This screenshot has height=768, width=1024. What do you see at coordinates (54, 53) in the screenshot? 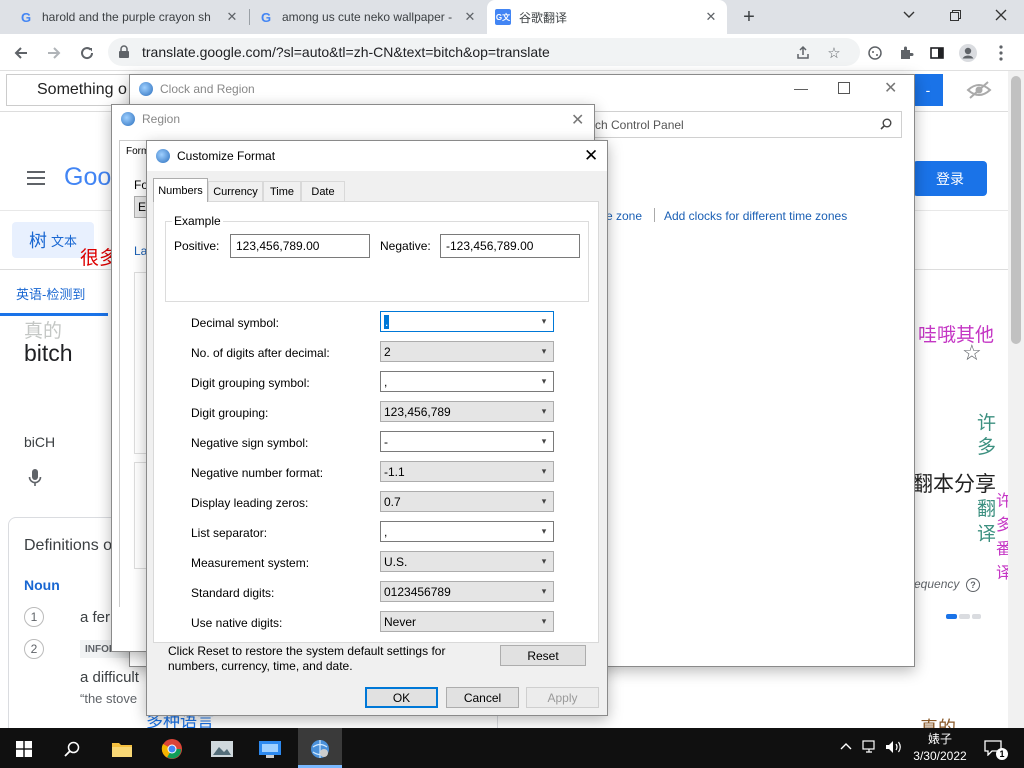
I see `forward-arrow-icon` at bounding box center [54, 53].